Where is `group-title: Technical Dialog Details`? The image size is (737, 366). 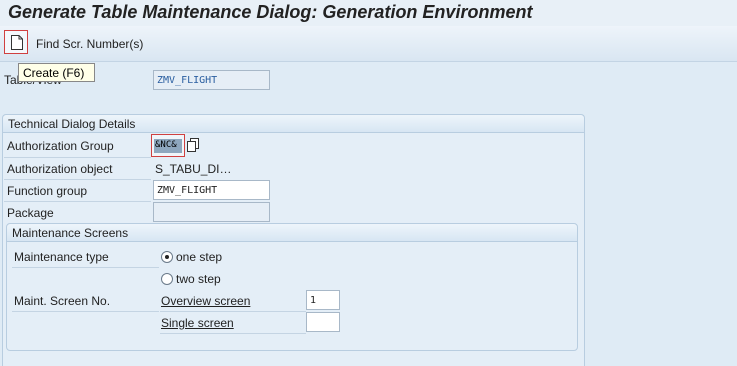 group-title: Technical Dialog Details is located at coordinates (72, 124).